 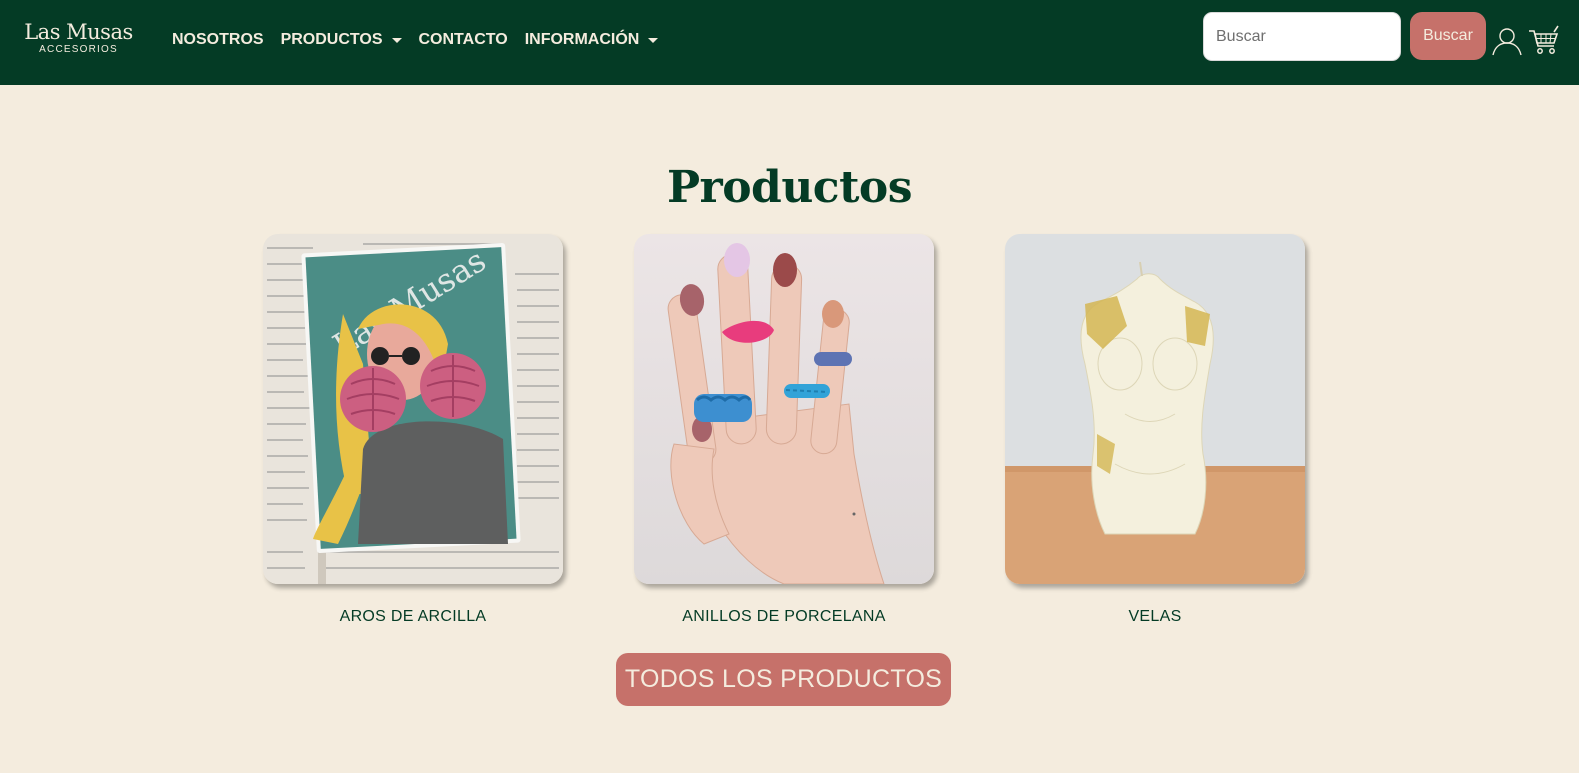 What do you see at coordinates (1155, 409) in the screenshot?
I see `product-image-velas` at bounding box center [1155, 409].